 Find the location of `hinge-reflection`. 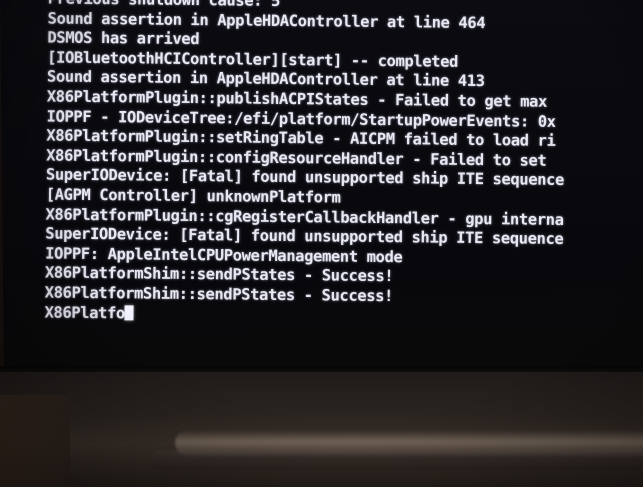

hinge-reflection is located at coordinates (409, 443).